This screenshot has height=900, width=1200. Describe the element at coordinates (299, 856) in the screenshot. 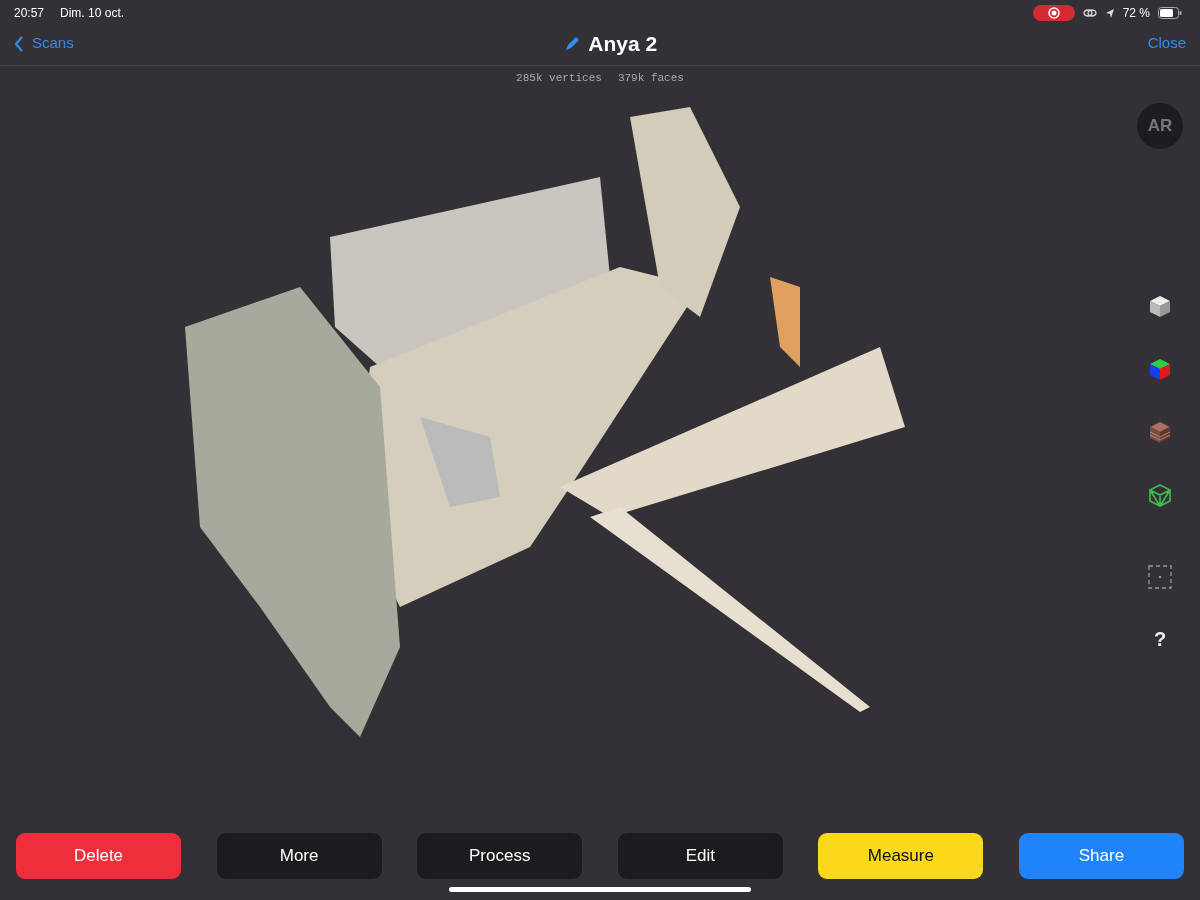

I see `action-button: More` at that location.